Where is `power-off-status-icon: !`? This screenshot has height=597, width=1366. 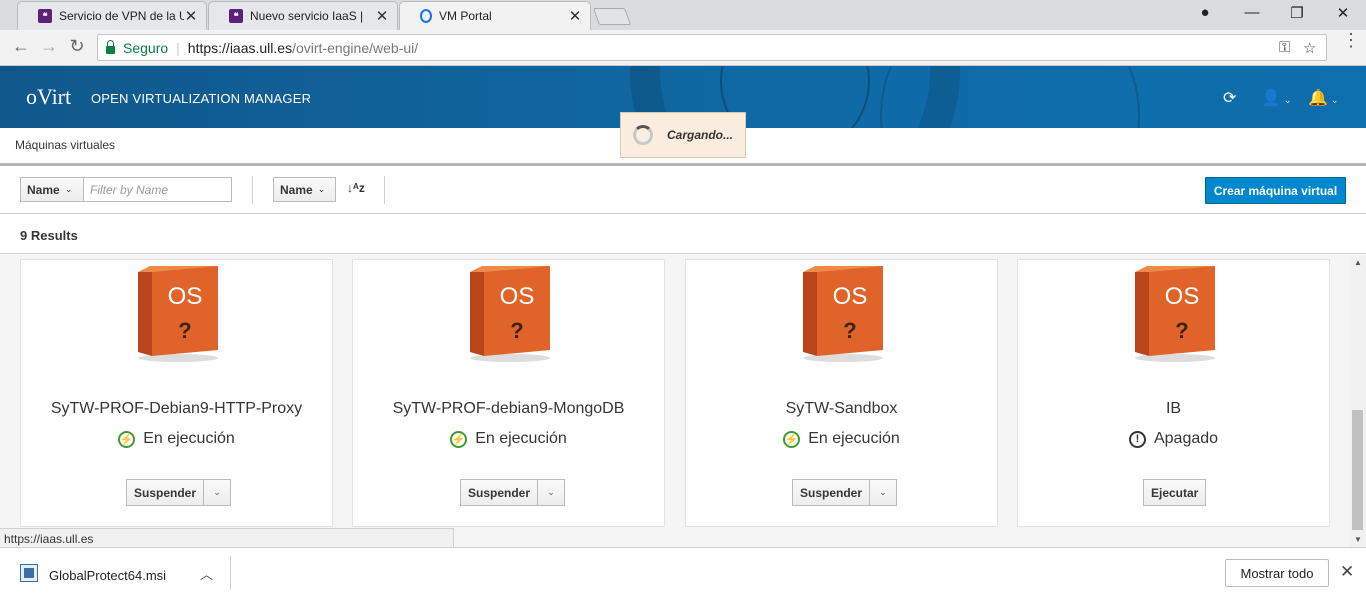 power-off-status-icon: ! is located at coordinates (1137, 439).